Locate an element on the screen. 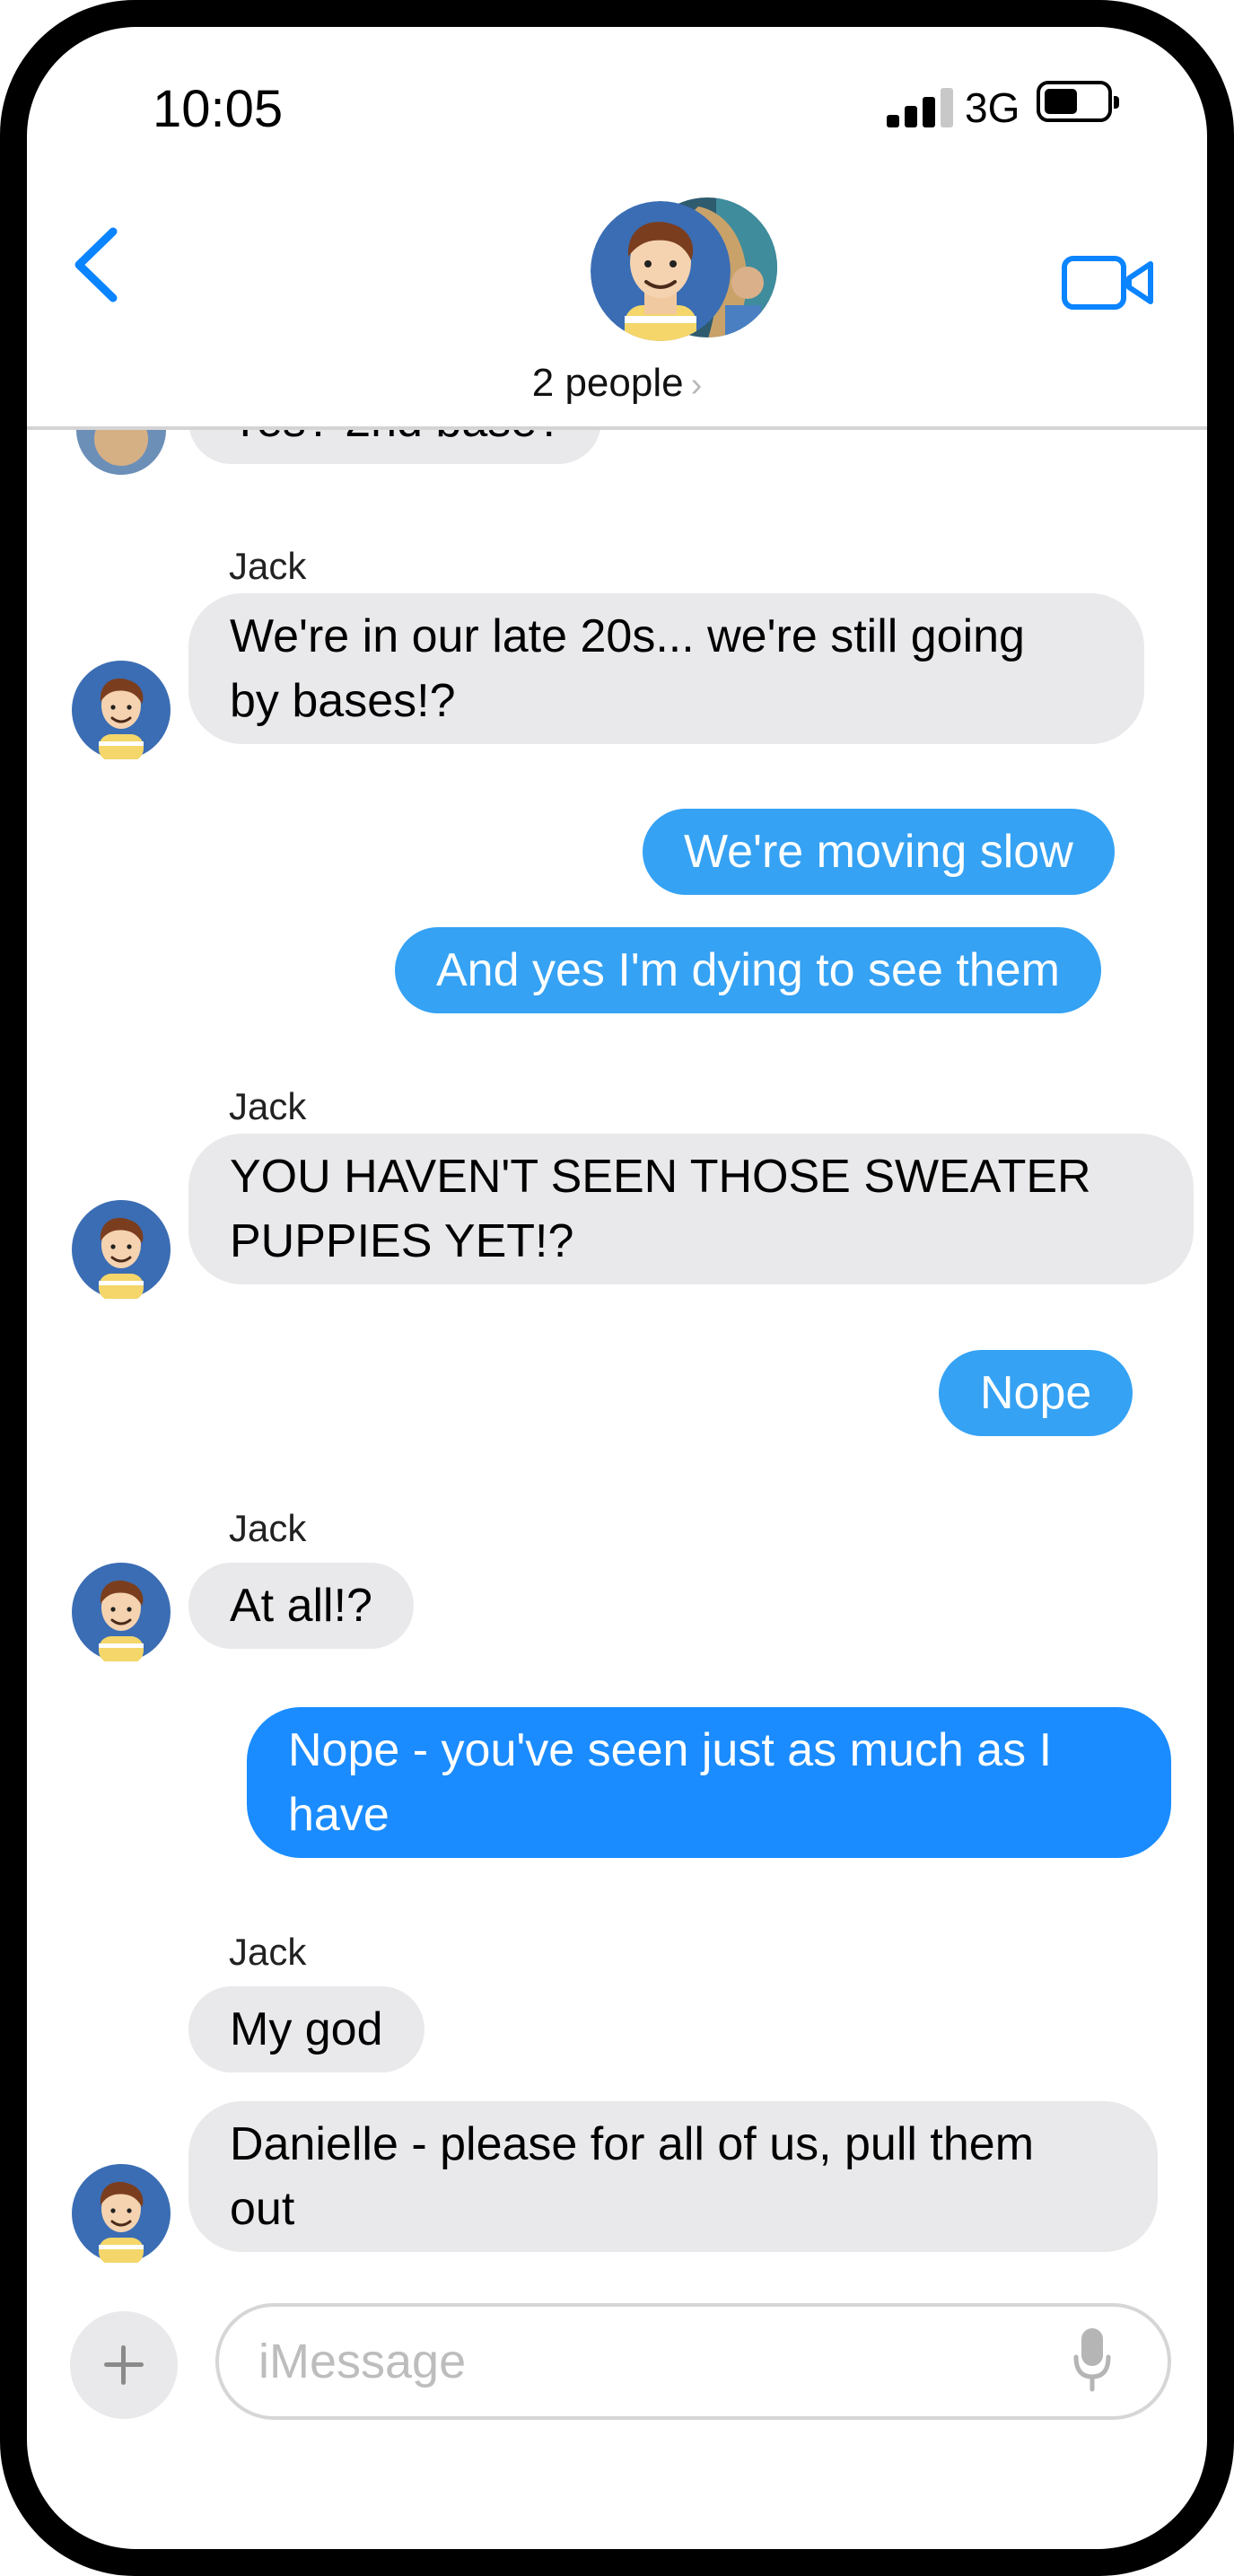  message-bubble-outgoing: Nope is located at coordinates (1036, 1393).